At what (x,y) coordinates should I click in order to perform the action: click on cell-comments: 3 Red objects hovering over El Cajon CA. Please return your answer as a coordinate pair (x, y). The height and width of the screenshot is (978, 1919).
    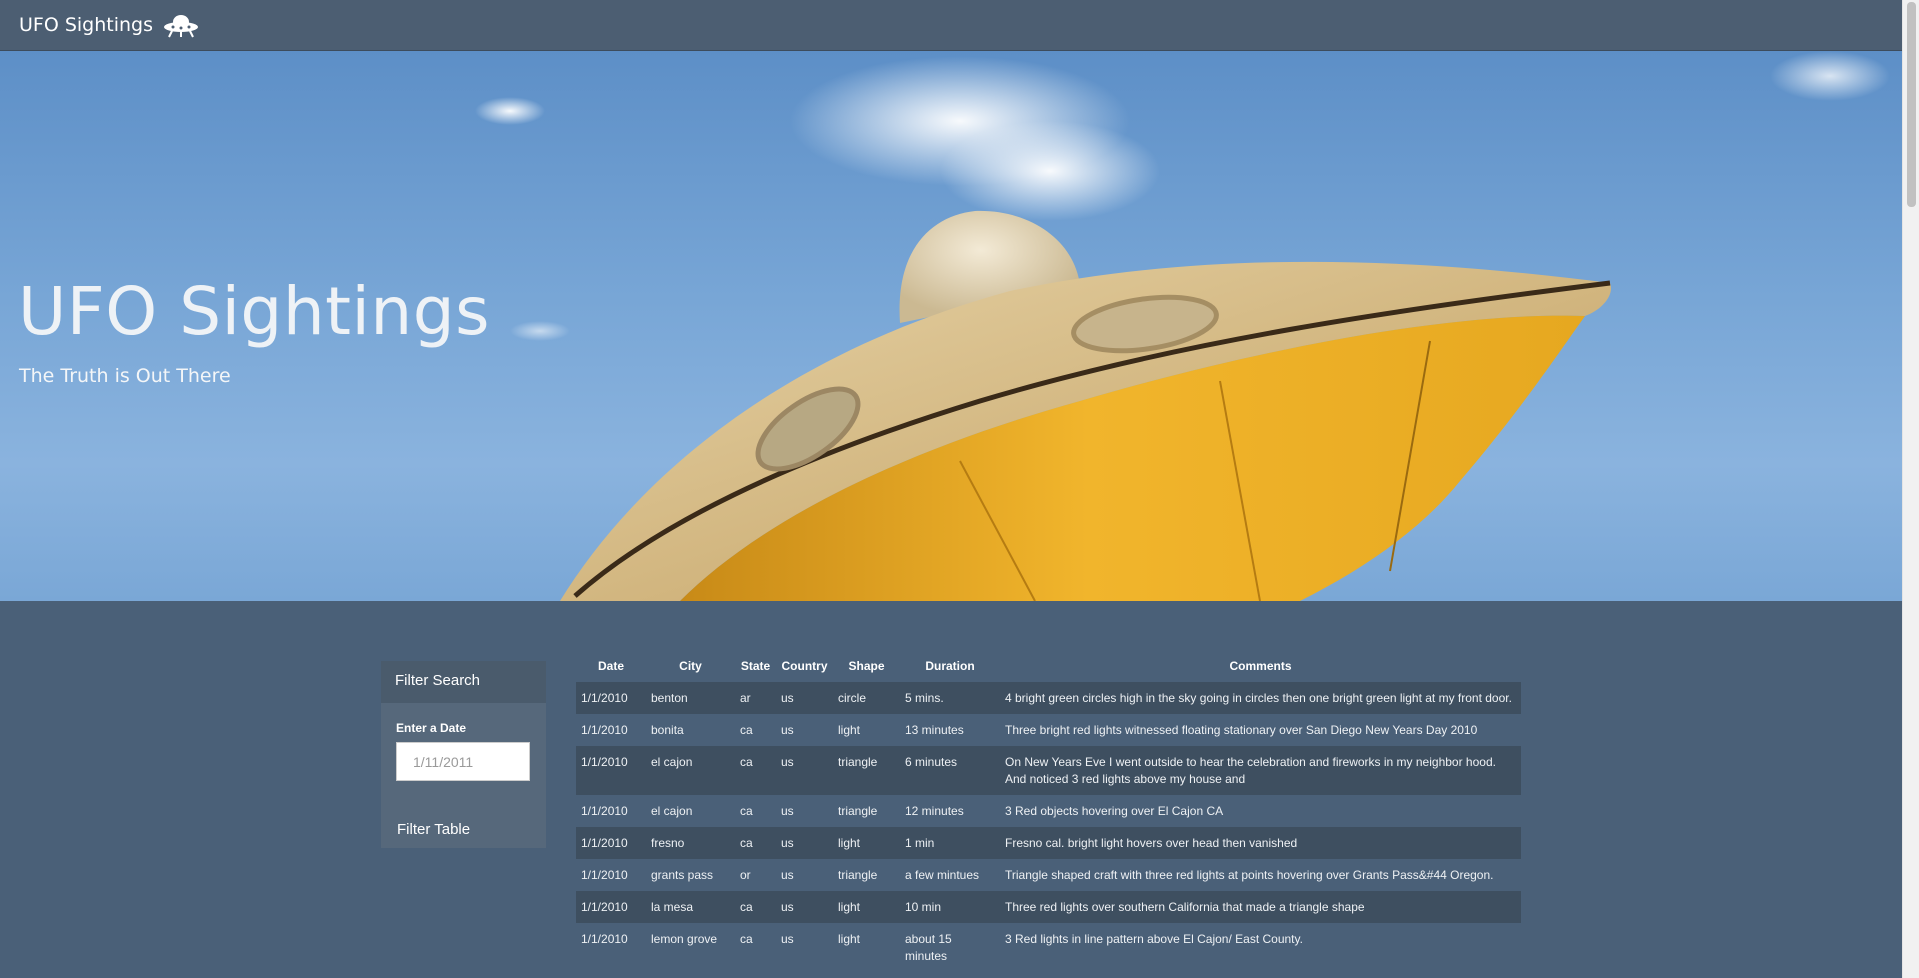
    Looking at the image, I should click on (1114, 811).